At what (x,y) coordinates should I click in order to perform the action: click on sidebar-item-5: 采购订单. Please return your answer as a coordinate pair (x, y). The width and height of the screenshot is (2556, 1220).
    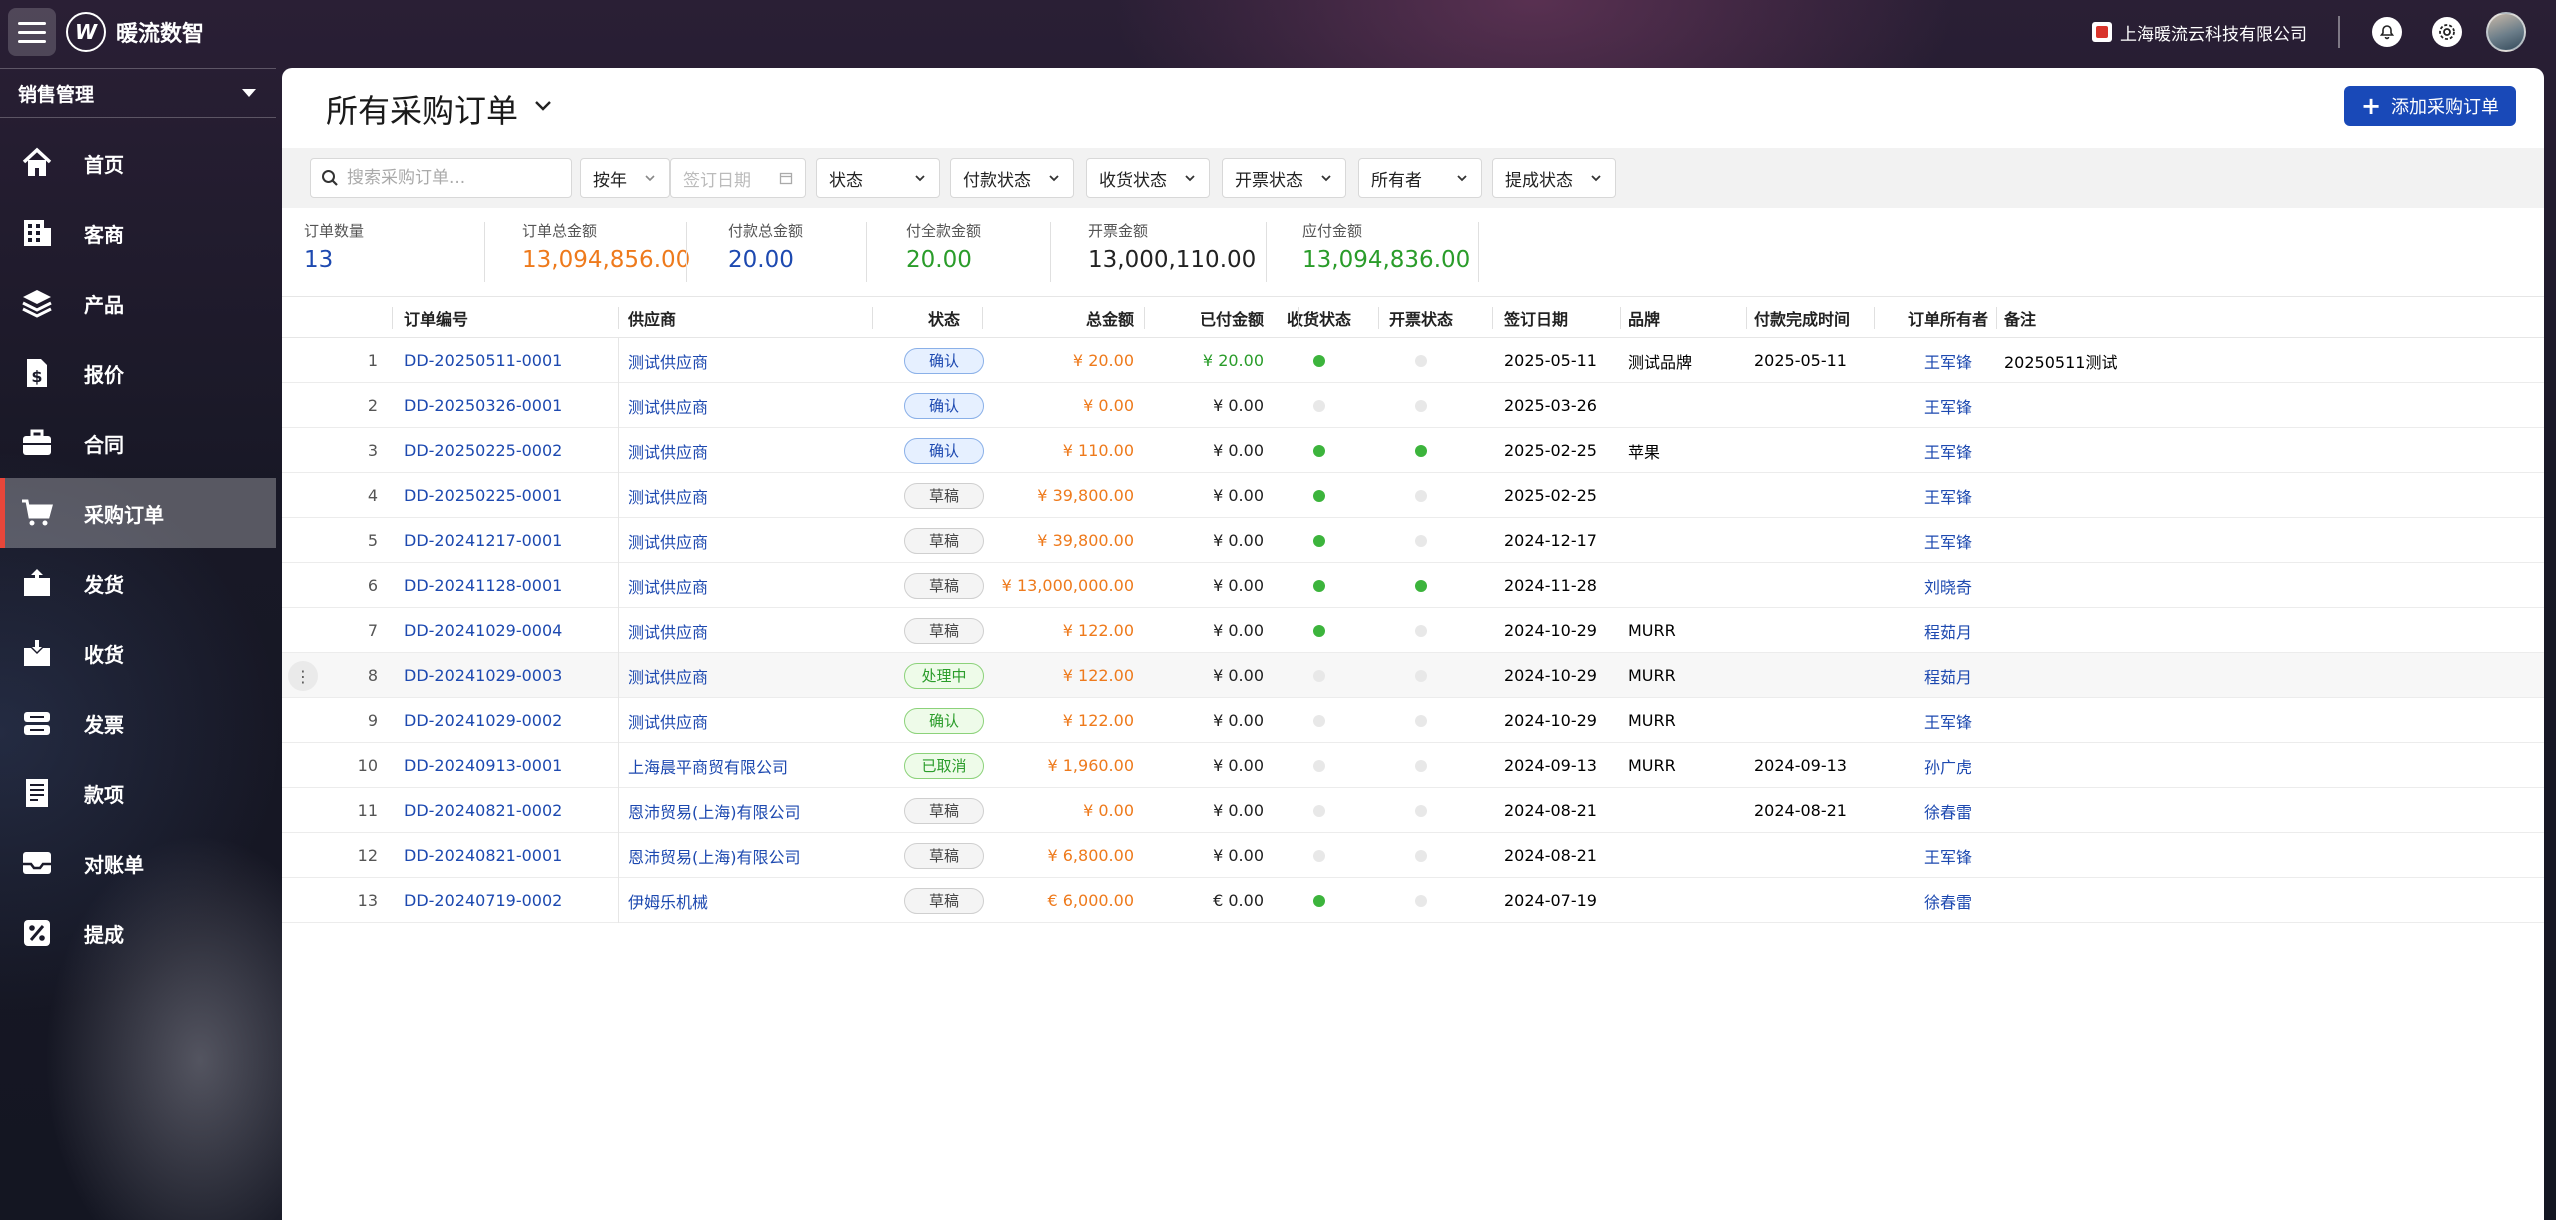
    Looking at the image, I should click on (138, 513).